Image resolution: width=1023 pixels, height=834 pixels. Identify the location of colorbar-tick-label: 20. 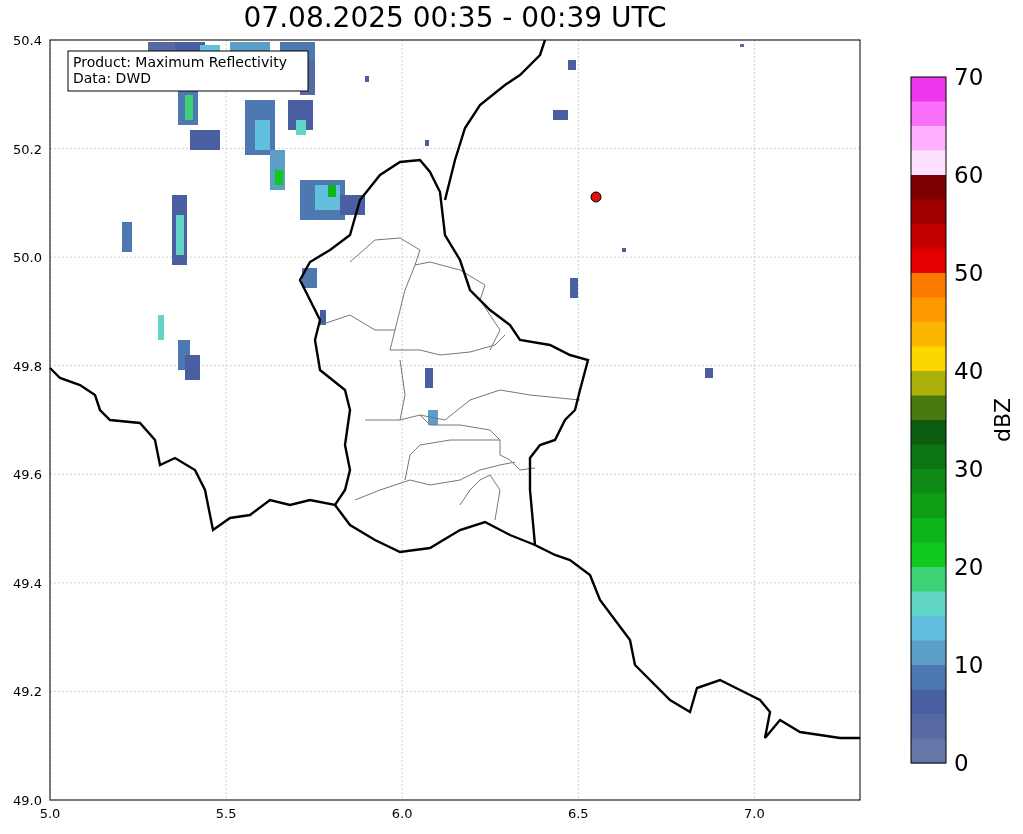
(969, 567).